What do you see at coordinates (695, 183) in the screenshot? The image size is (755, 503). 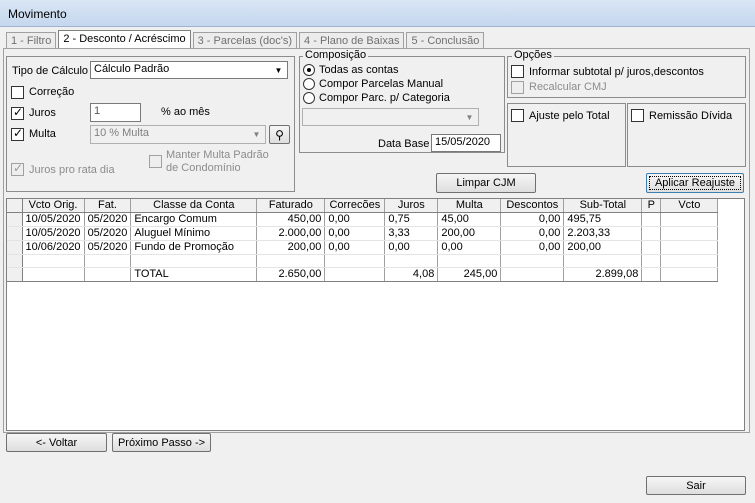 I see `aplicar-reajuste-button: Aplicar Reajuste` at bounding box center [695, 183].